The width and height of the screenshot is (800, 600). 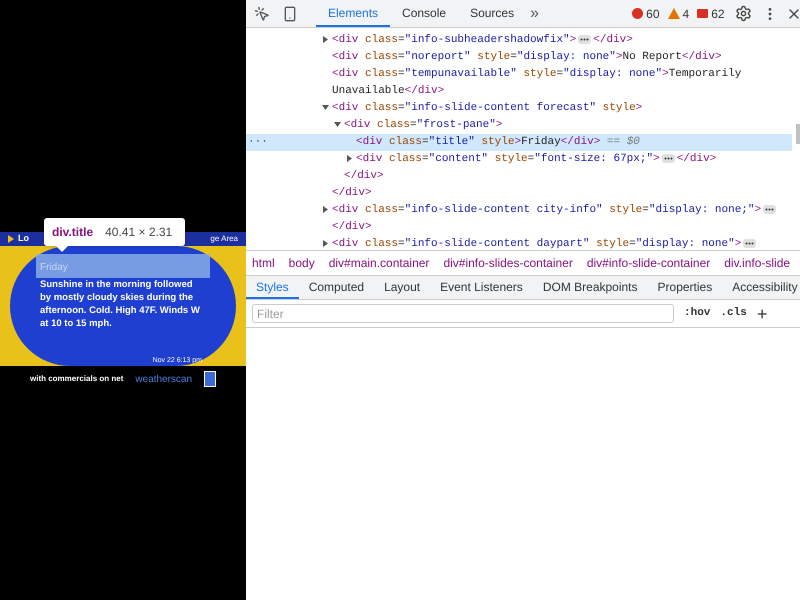 I want to click on warning-icon, so click(x=674, y=13).